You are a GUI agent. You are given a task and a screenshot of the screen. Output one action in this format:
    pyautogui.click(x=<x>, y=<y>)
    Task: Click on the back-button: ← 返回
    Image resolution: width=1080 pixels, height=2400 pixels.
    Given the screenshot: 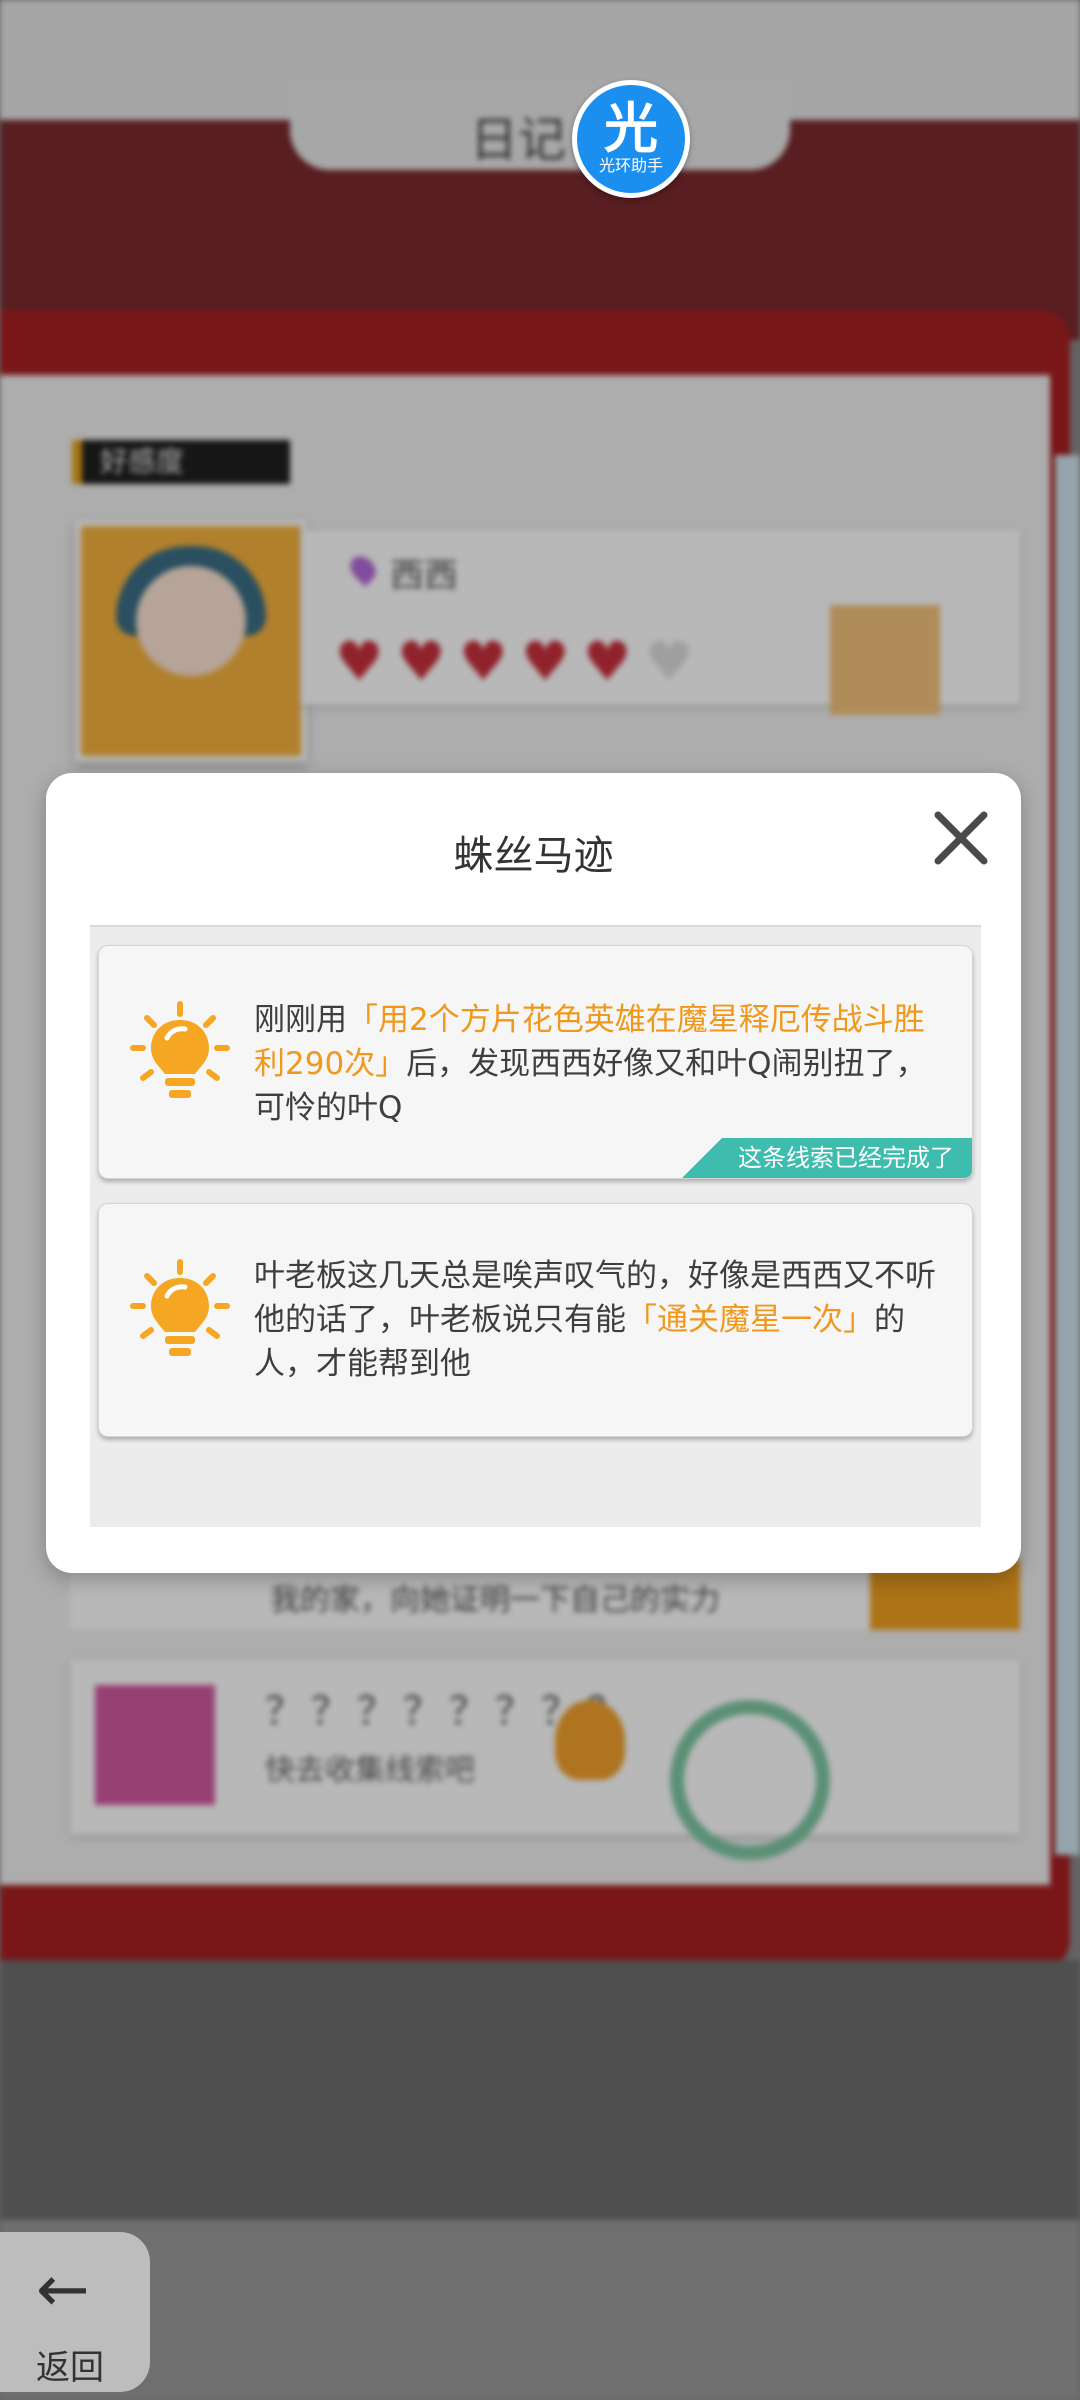 What is the action you would take?
    pyautogui.click(x=75, y=2312)
    